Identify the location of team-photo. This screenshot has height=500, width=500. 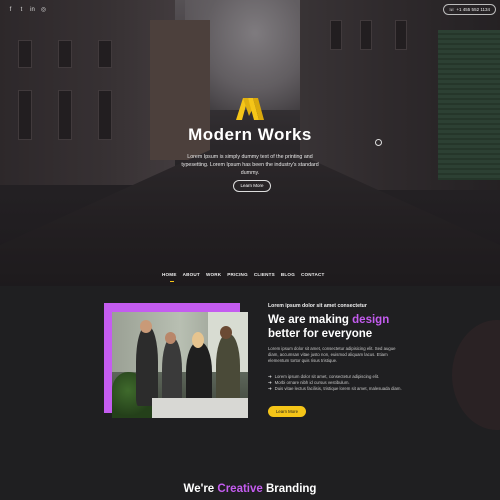
(180, 365).